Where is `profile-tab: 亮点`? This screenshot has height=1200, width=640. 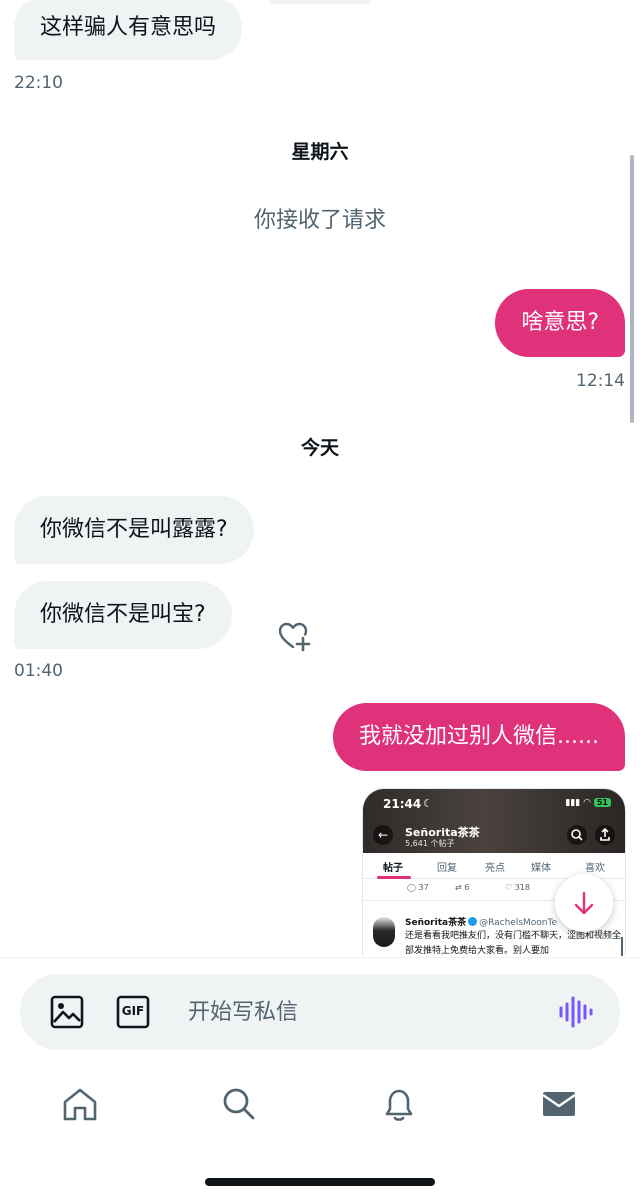 profile-tab: 亮点 is located at coordinates (495, 868).